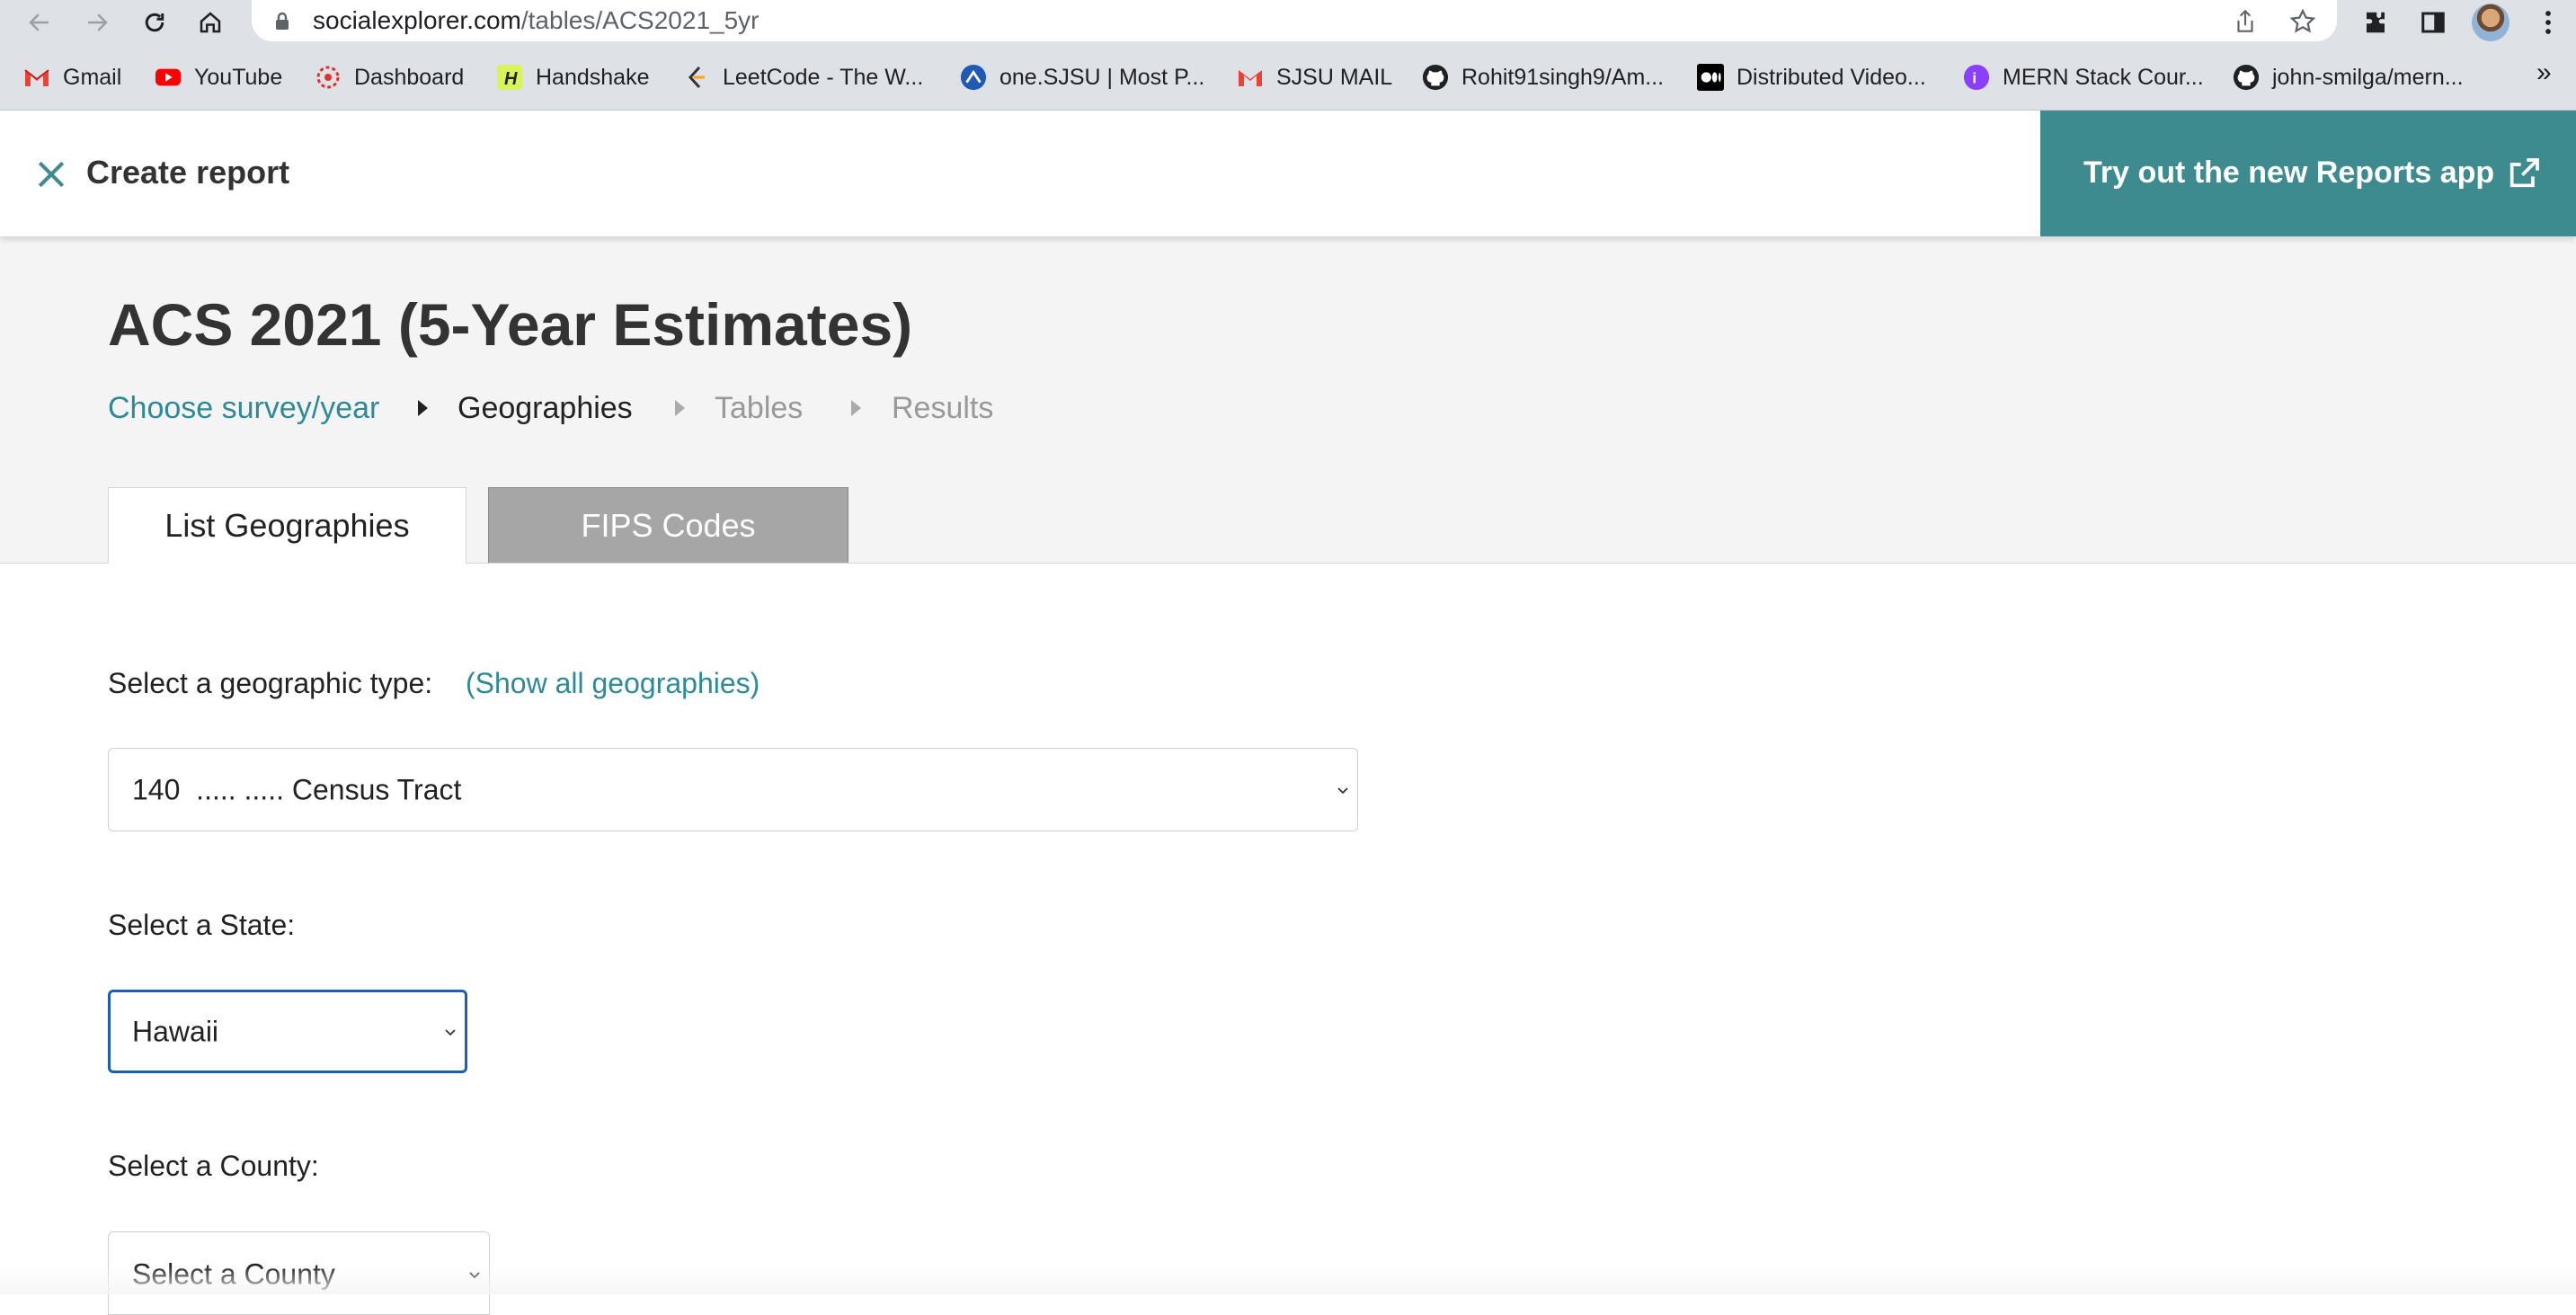 This screenshot has width=2576, height=1315. Describe the element at coordinates (2245, 21) in the screenshot. I see `share-icon` at that location.